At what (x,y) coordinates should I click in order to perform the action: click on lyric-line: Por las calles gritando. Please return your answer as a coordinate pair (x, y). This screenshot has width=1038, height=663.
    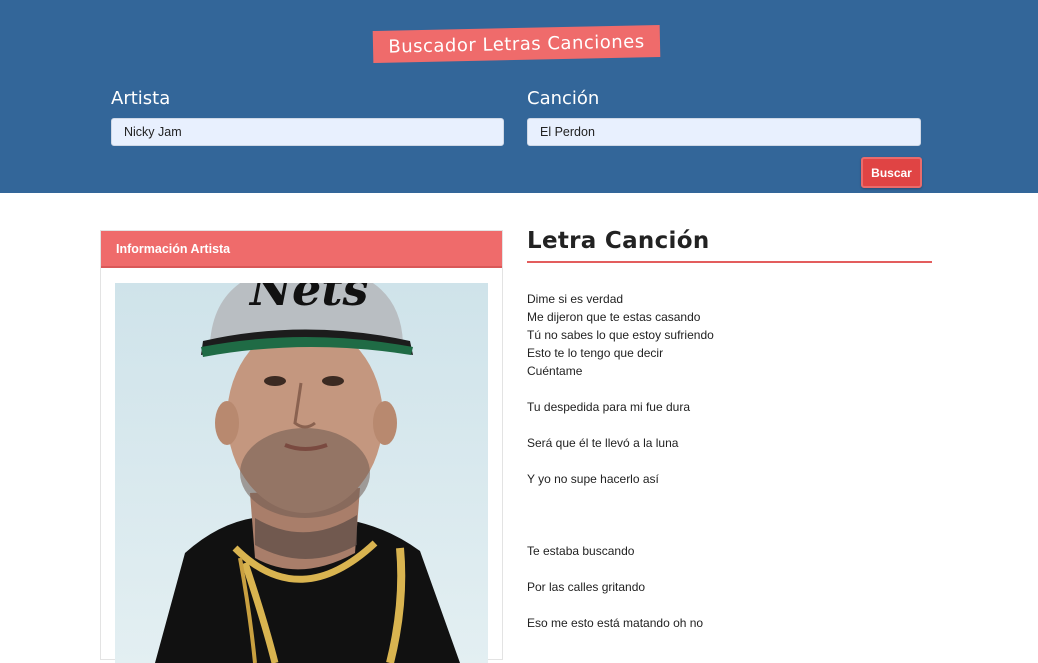
    Looking at the image, I should click on (586, 587).